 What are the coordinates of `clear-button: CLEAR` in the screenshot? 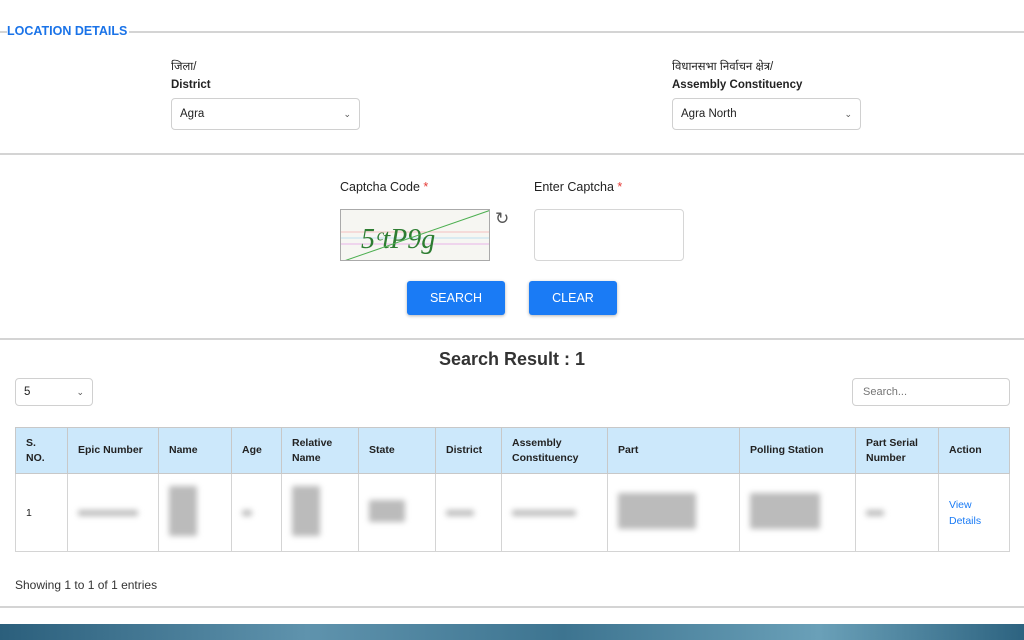 It's located at (573, 298).